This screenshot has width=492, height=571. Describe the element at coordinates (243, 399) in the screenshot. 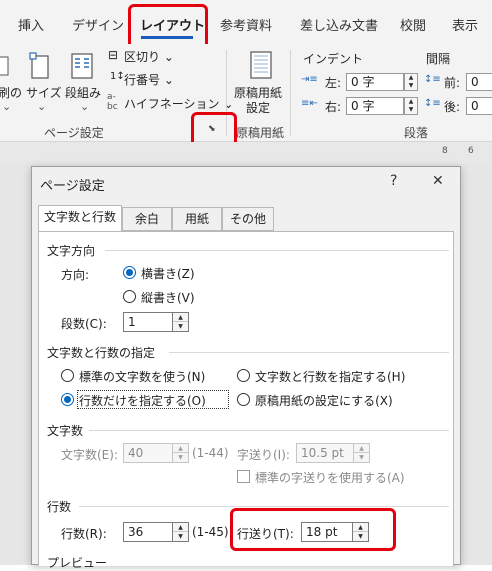

I see `manuscript-radio` at that location.